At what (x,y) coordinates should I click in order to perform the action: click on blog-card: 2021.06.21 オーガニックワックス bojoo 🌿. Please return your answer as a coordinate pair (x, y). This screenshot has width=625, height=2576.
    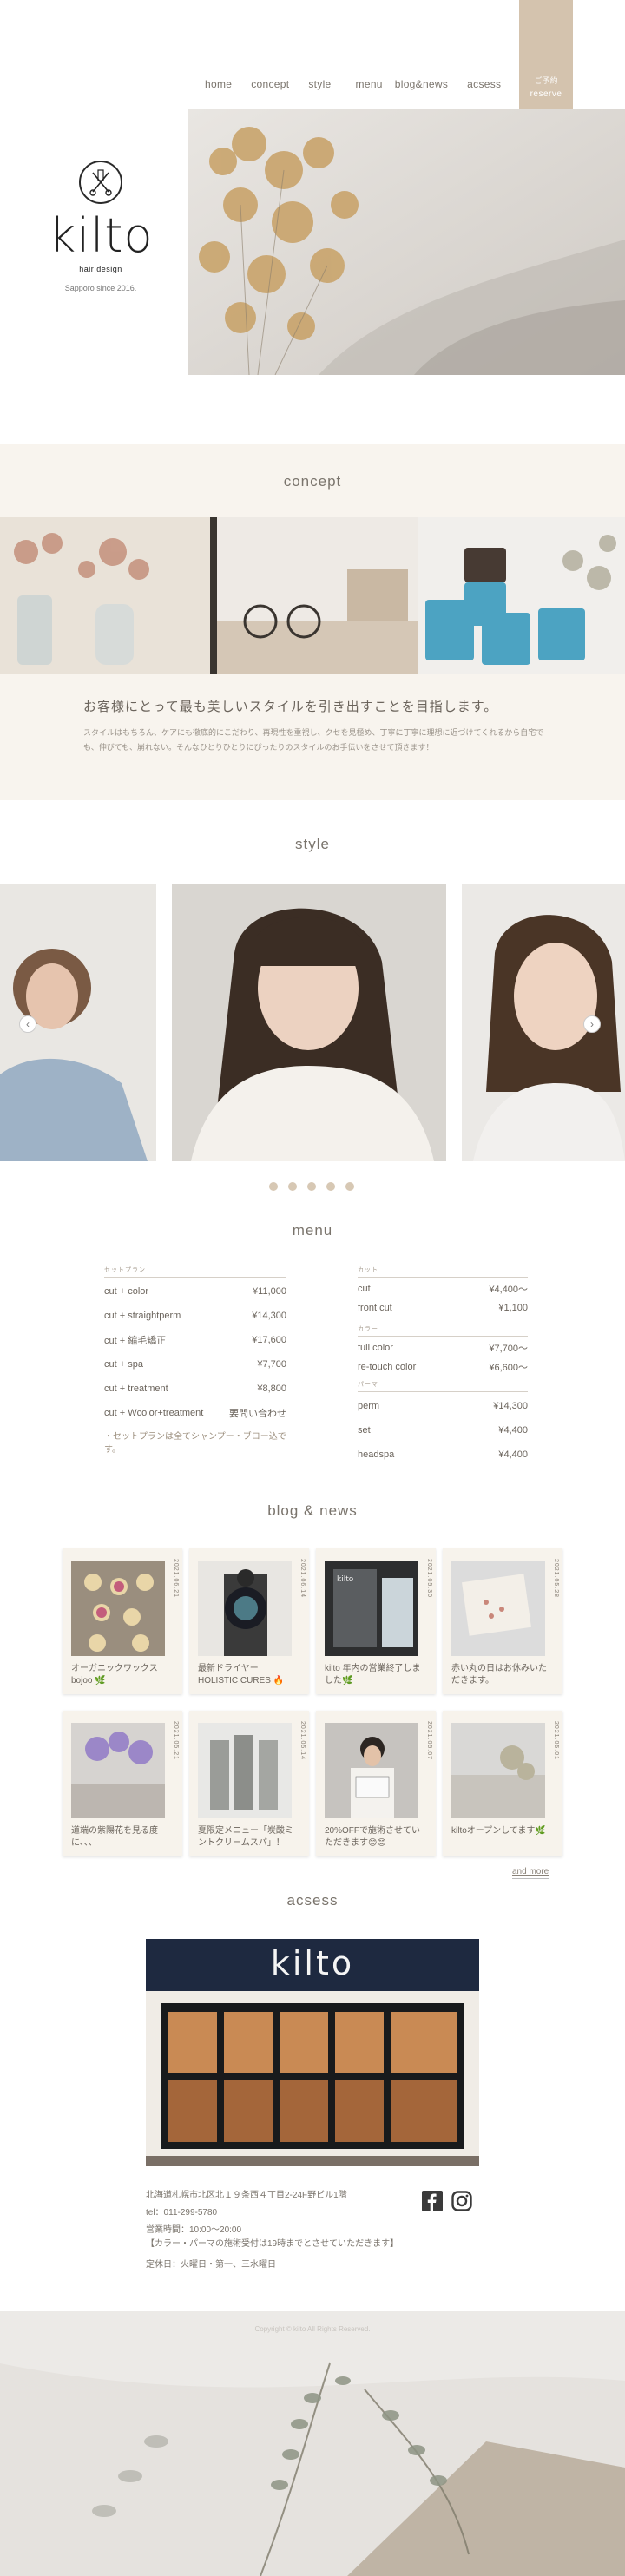
    Looking at the image, I should click on (122, 1621).